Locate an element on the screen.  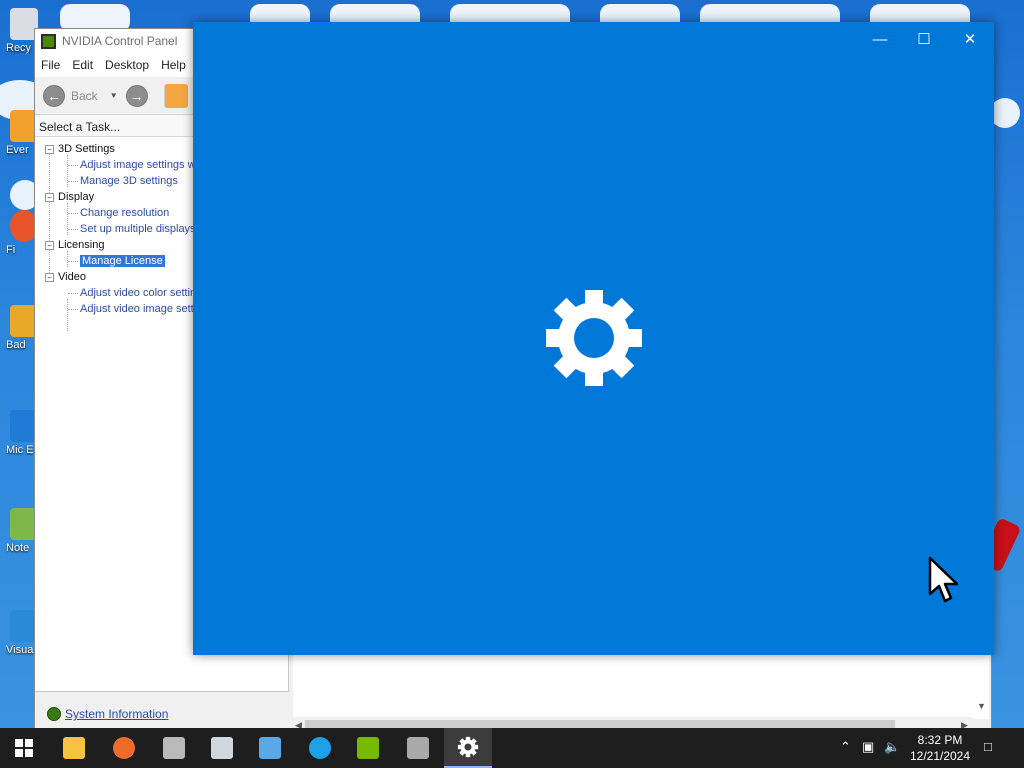
tree-item-manage-3d-settings: Manage 3D settings is located at coordinates (123, 181).